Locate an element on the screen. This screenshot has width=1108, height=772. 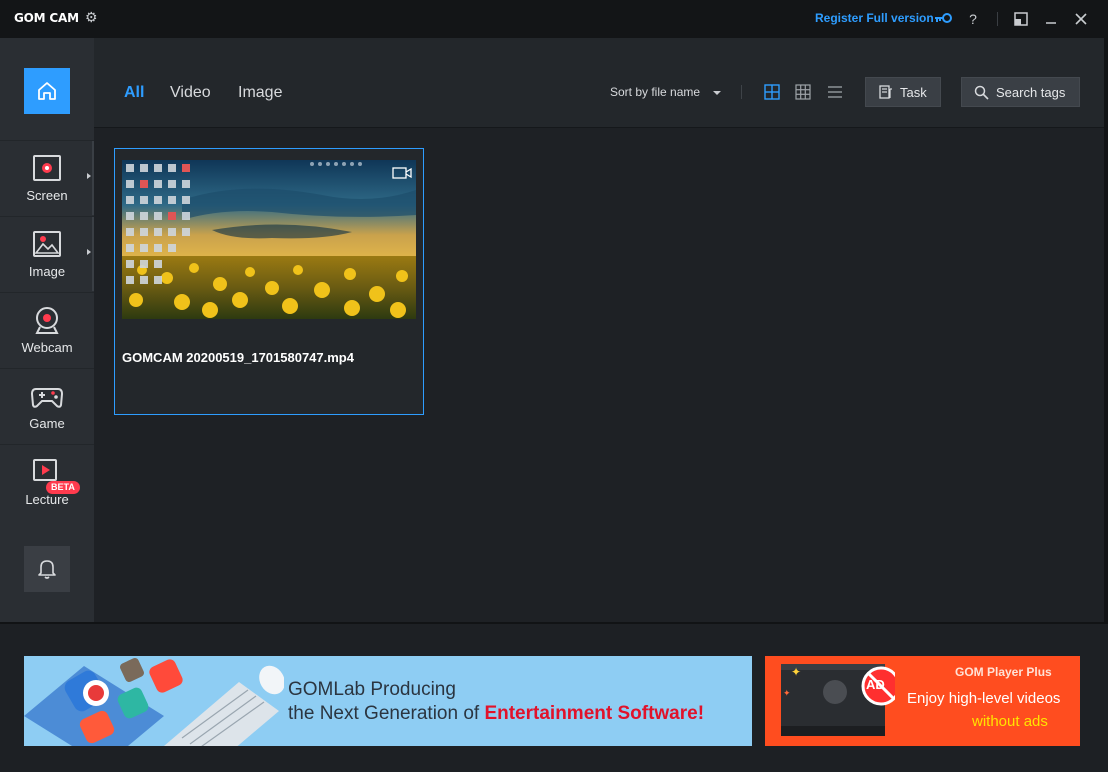
bell-icon is located at coordinates (47, 569).